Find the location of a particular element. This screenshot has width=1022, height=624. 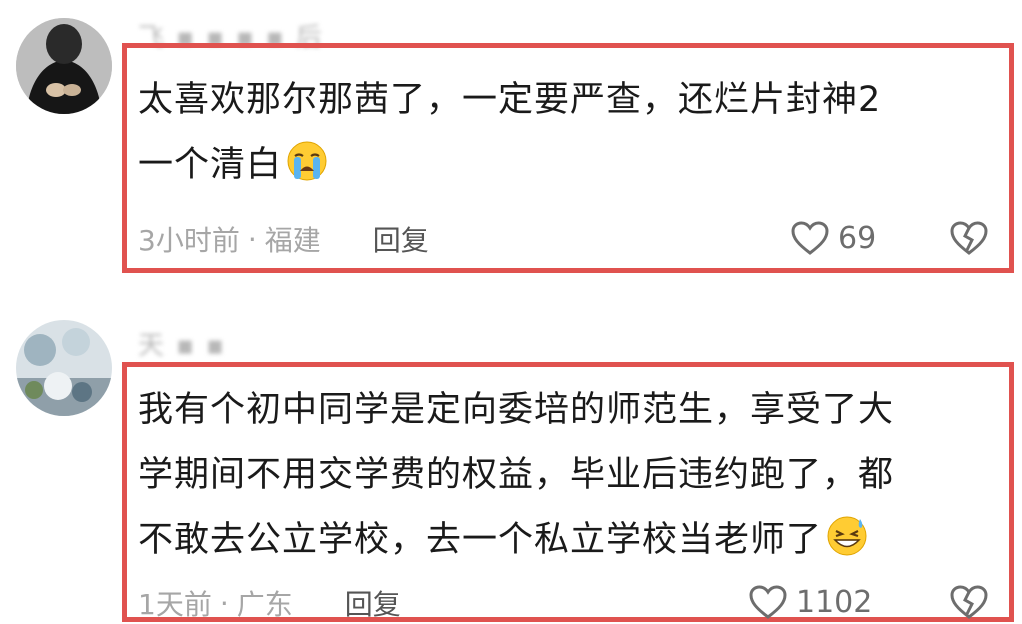

comment-line: 不敢去公立学校，去一个私立学校当老师了 is located at coordinates (516, 540).